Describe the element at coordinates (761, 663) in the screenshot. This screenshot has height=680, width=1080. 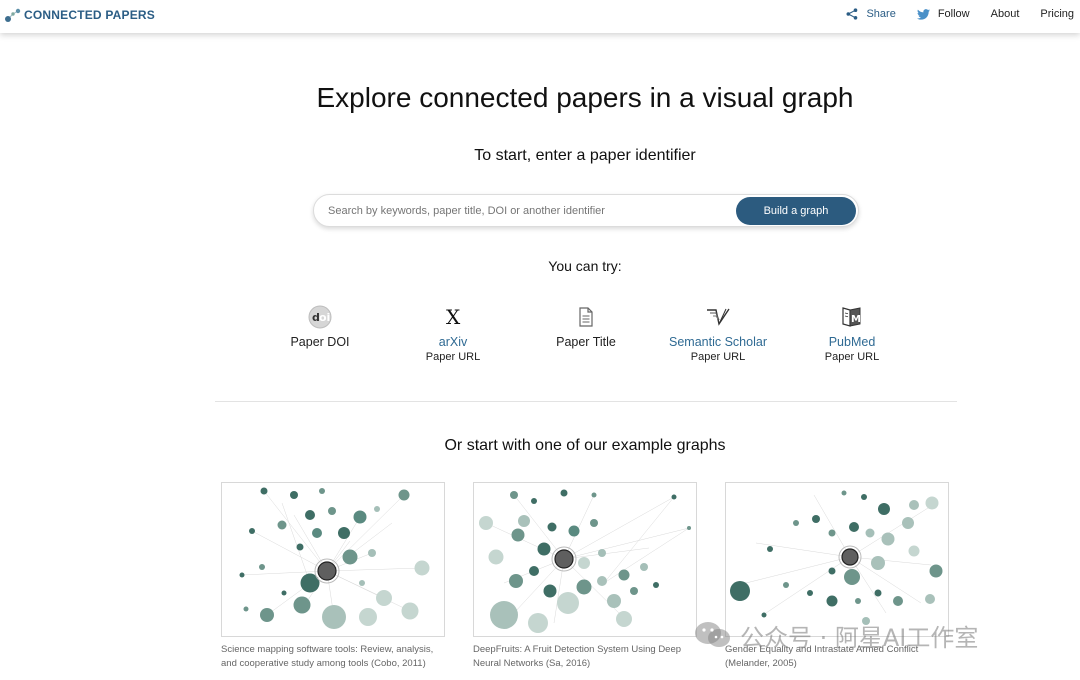
I see `graph-caption-line: (Melander, 2005)` at that location.